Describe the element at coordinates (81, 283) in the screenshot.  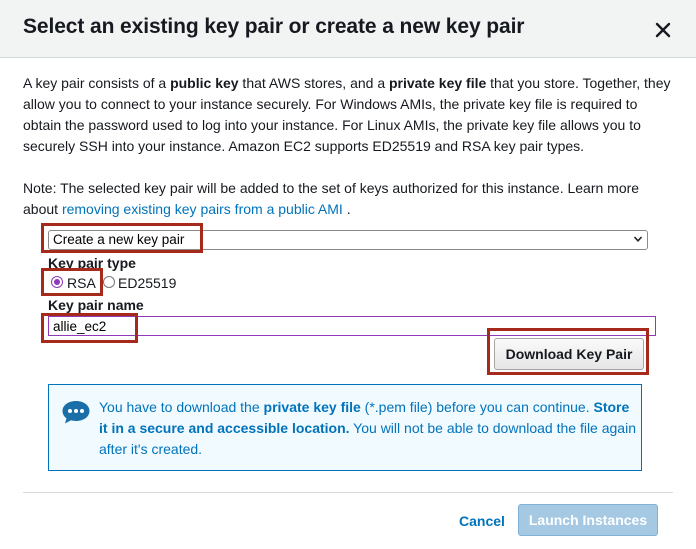
I see `radio-rsa-label: RSA` at that location.